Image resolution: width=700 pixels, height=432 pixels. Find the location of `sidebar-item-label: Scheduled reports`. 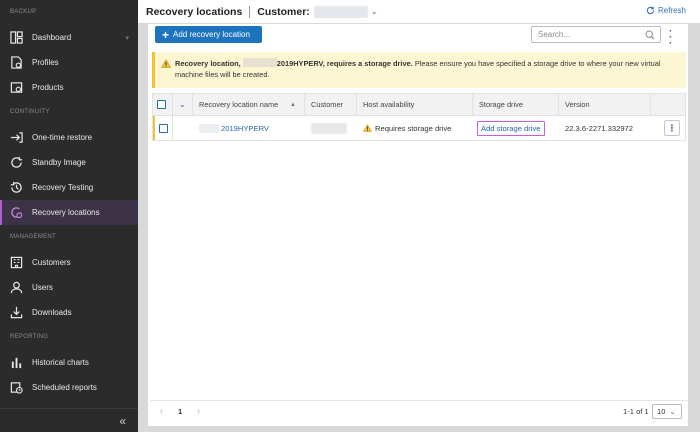

sidebar-item-label: Scheduled reports is located at coordinates (64, 387).